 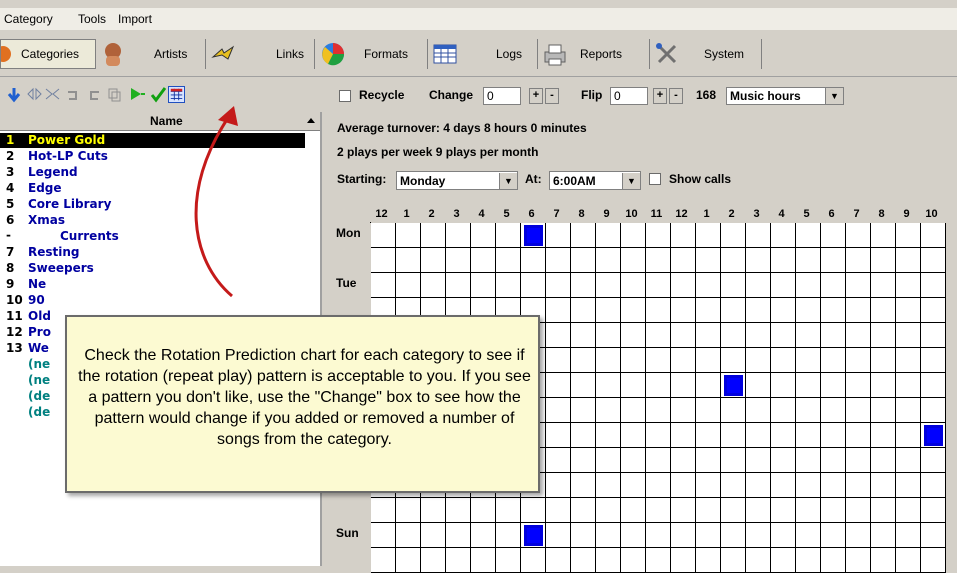 I want to click on plays-summary: 2 plays per week 9 plays per month, so click(x=438, y=152).